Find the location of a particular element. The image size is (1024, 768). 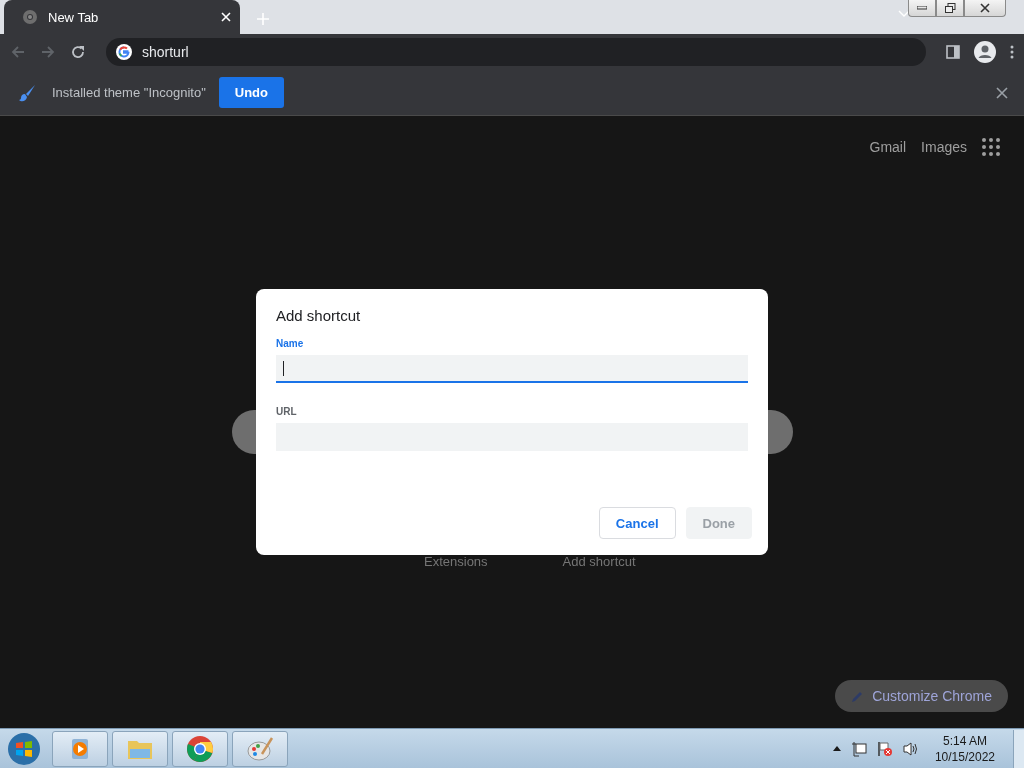

google-icon is located at coordinates (124, 52).